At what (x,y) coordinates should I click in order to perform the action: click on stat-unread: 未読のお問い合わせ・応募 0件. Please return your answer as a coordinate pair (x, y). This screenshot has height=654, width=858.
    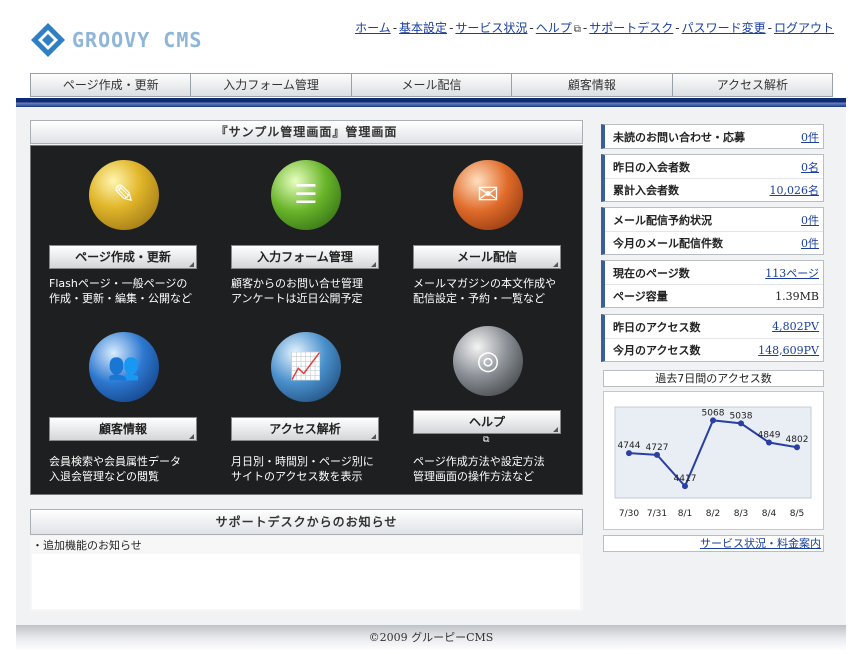
    Looking at the image, I should click on (712, 136).